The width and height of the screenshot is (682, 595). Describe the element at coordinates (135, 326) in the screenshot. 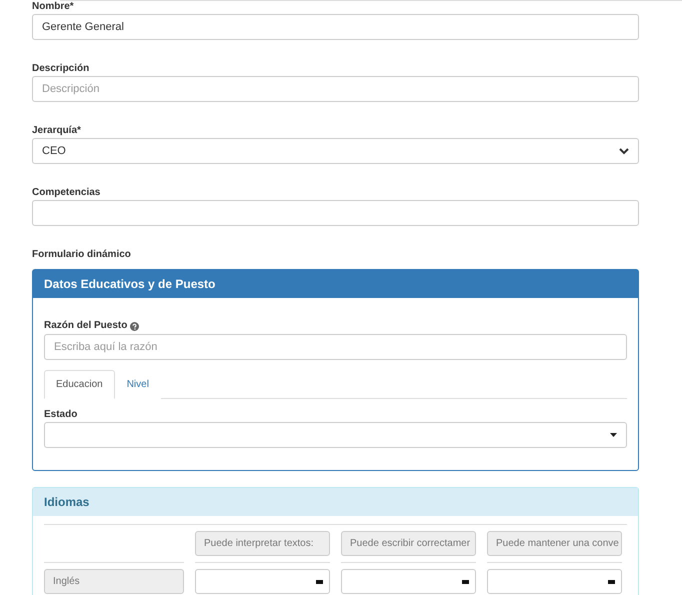

I see `help-icon` at that location.